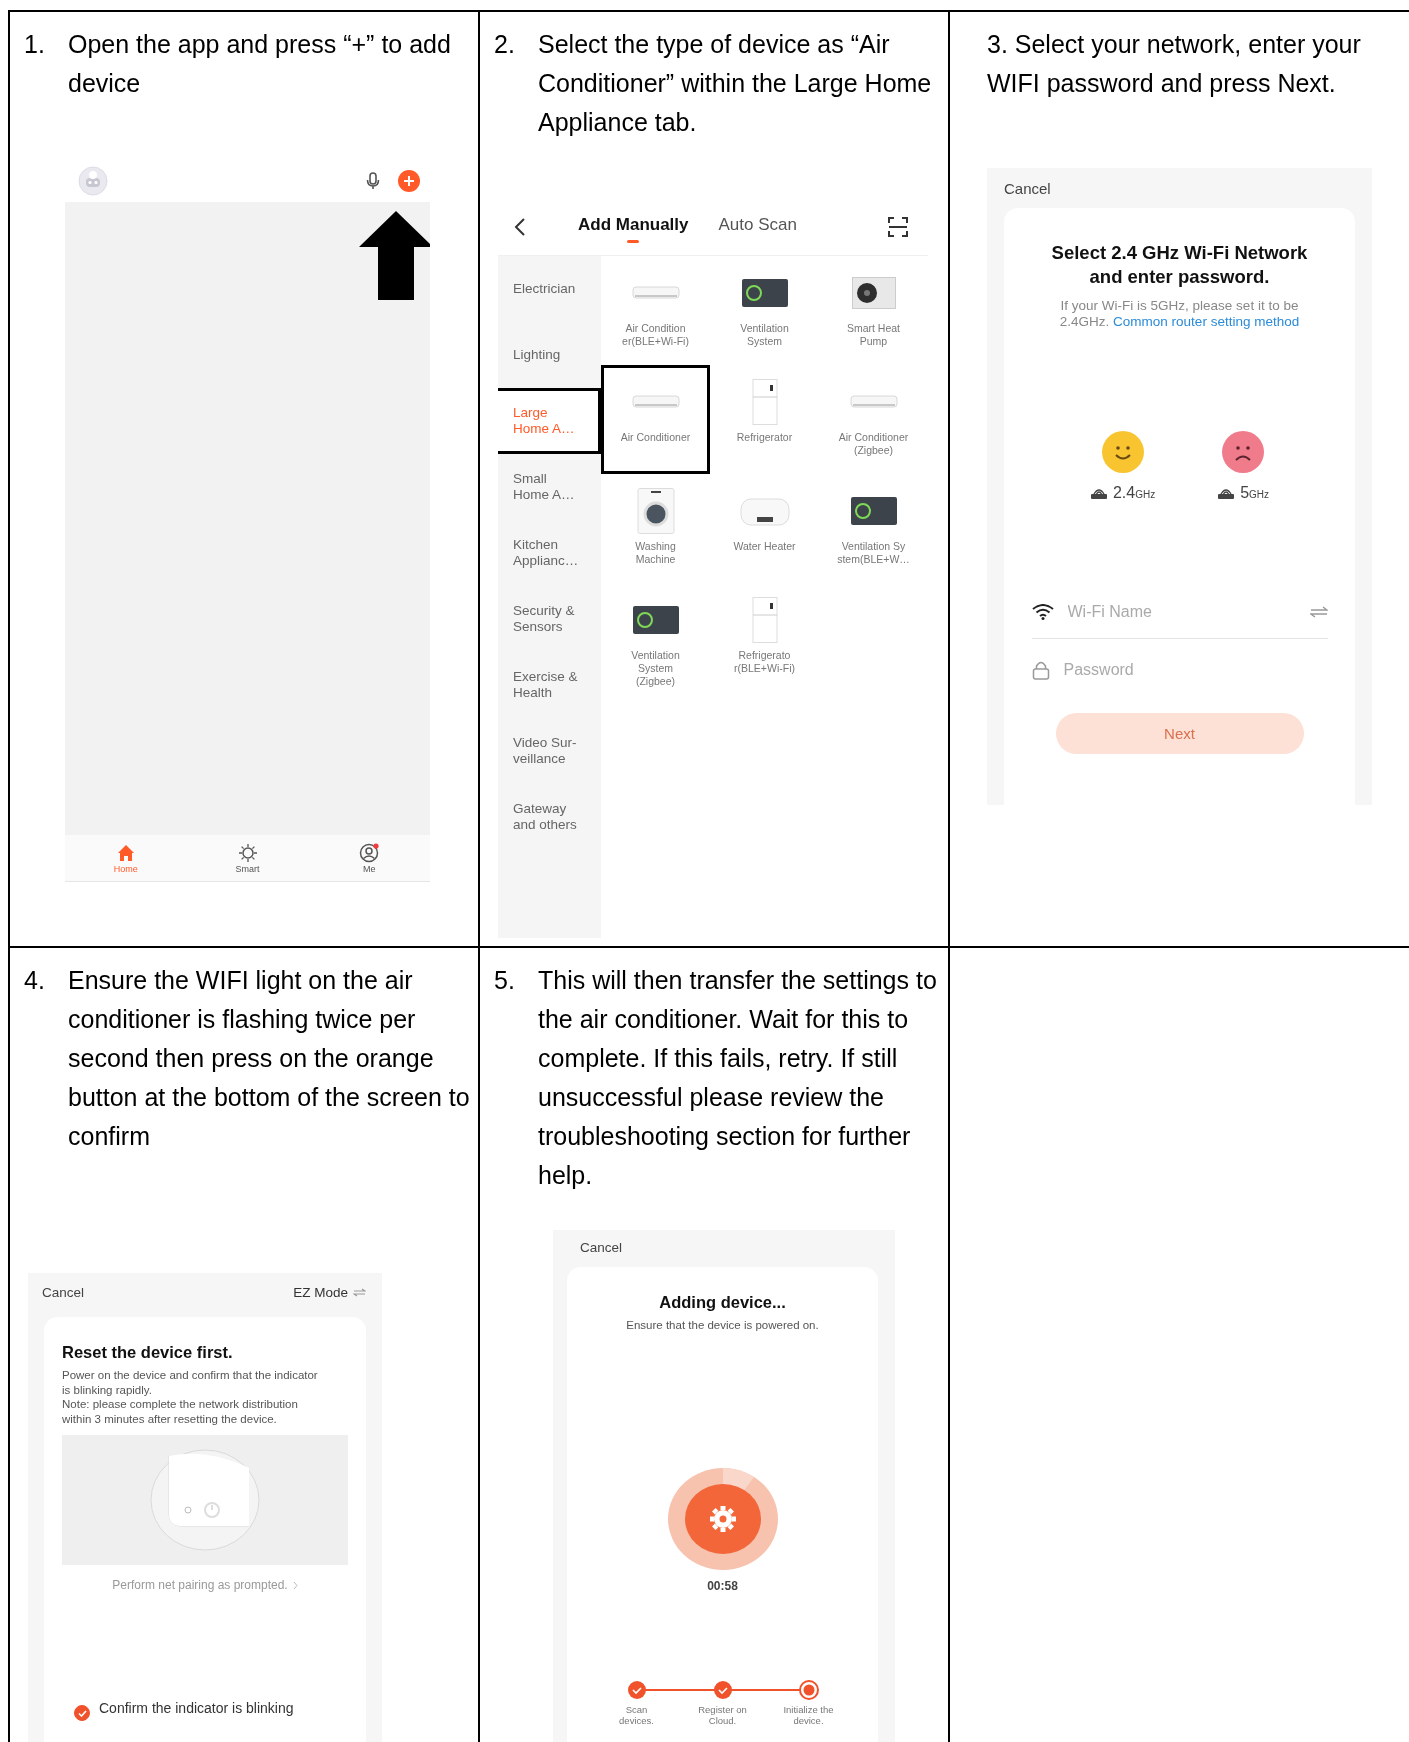  I want to click on step-text: Open the app and press “+” to add device, so click(260, 64).